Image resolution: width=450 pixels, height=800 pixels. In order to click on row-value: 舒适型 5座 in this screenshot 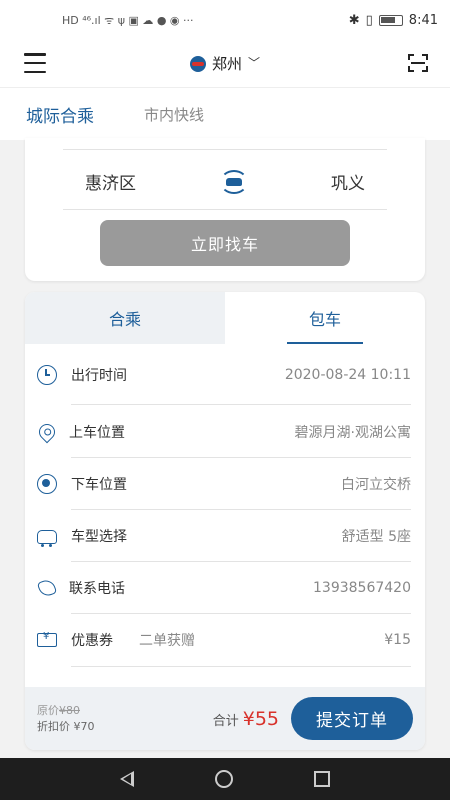, I will do `click(376, 537)`.